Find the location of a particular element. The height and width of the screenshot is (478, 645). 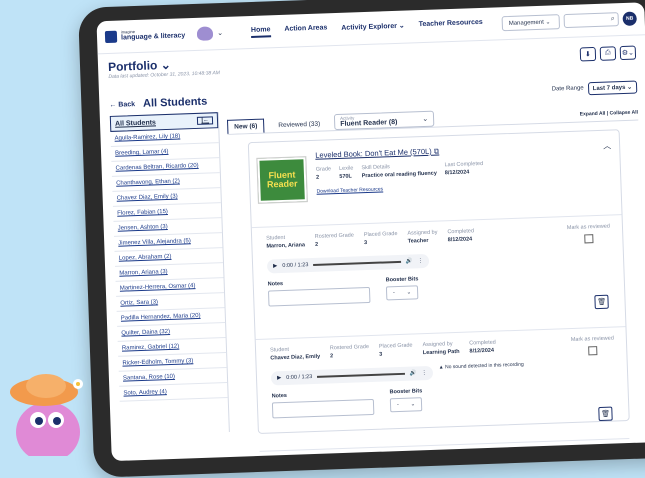

download-resources-link: Download Teacher Resources is located at coordinates (400, 188).